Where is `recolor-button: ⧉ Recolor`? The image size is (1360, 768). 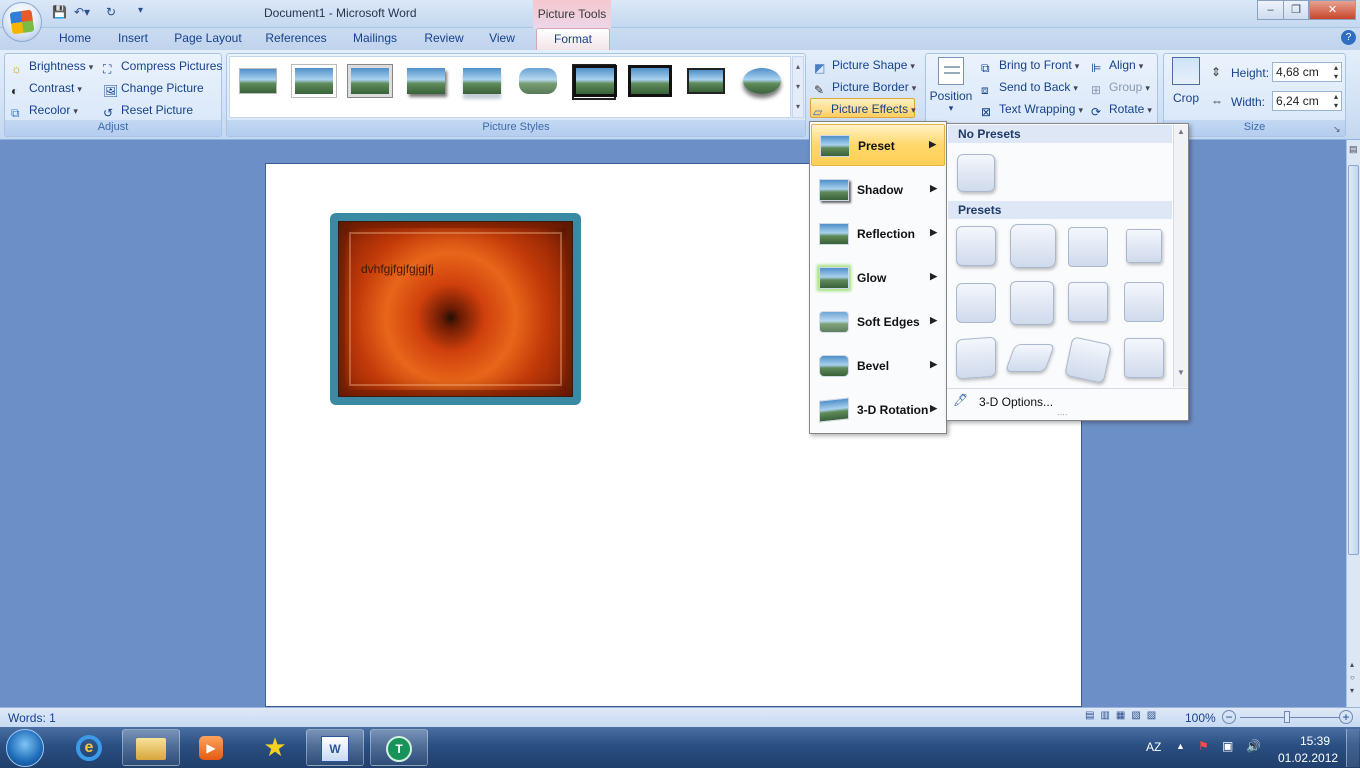 recolor-button: ⧉ Recolor is located at coordinates (43, 110).